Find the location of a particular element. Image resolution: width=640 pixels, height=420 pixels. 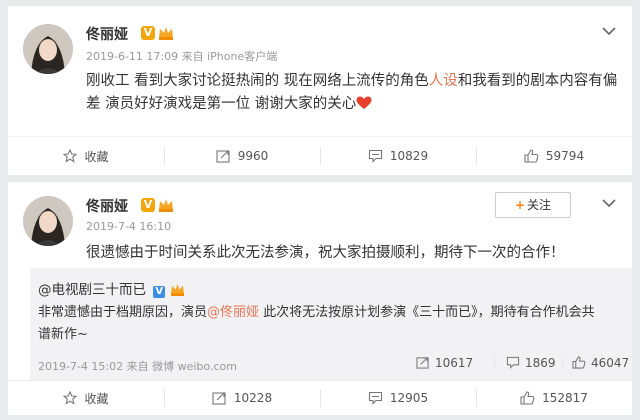

post-meta: 2019-6-11 17:09 来自 iPhone客户端 is located at coordinates (182, 56).